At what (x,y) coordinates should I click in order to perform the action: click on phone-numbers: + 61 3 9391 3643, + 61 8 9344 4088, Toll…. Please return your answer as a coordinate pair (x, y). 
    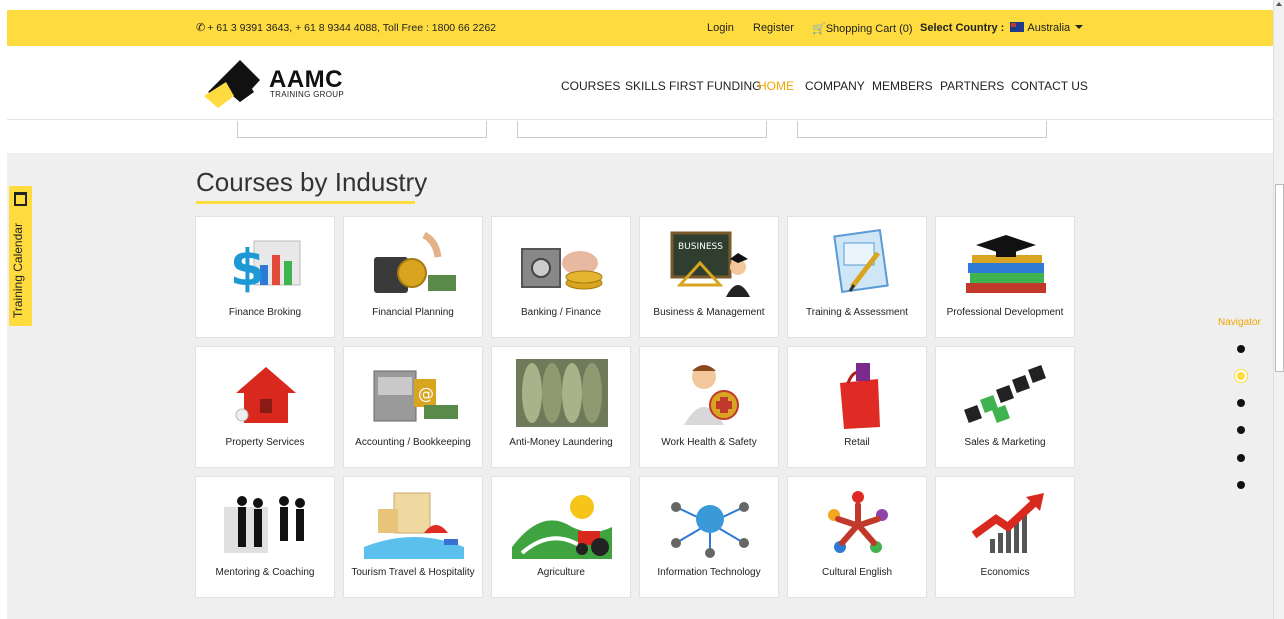
    Looking at the image, I should click on (352, 28).